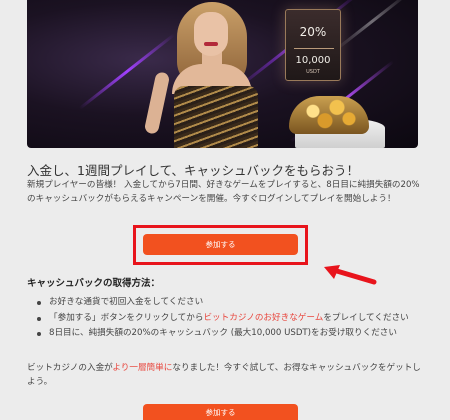  What do you see at coordinates (234, 303) in the screenshot?
I see `list-item: お好きな通貨で初回入金をしてください` at bounding box center [234, 303].